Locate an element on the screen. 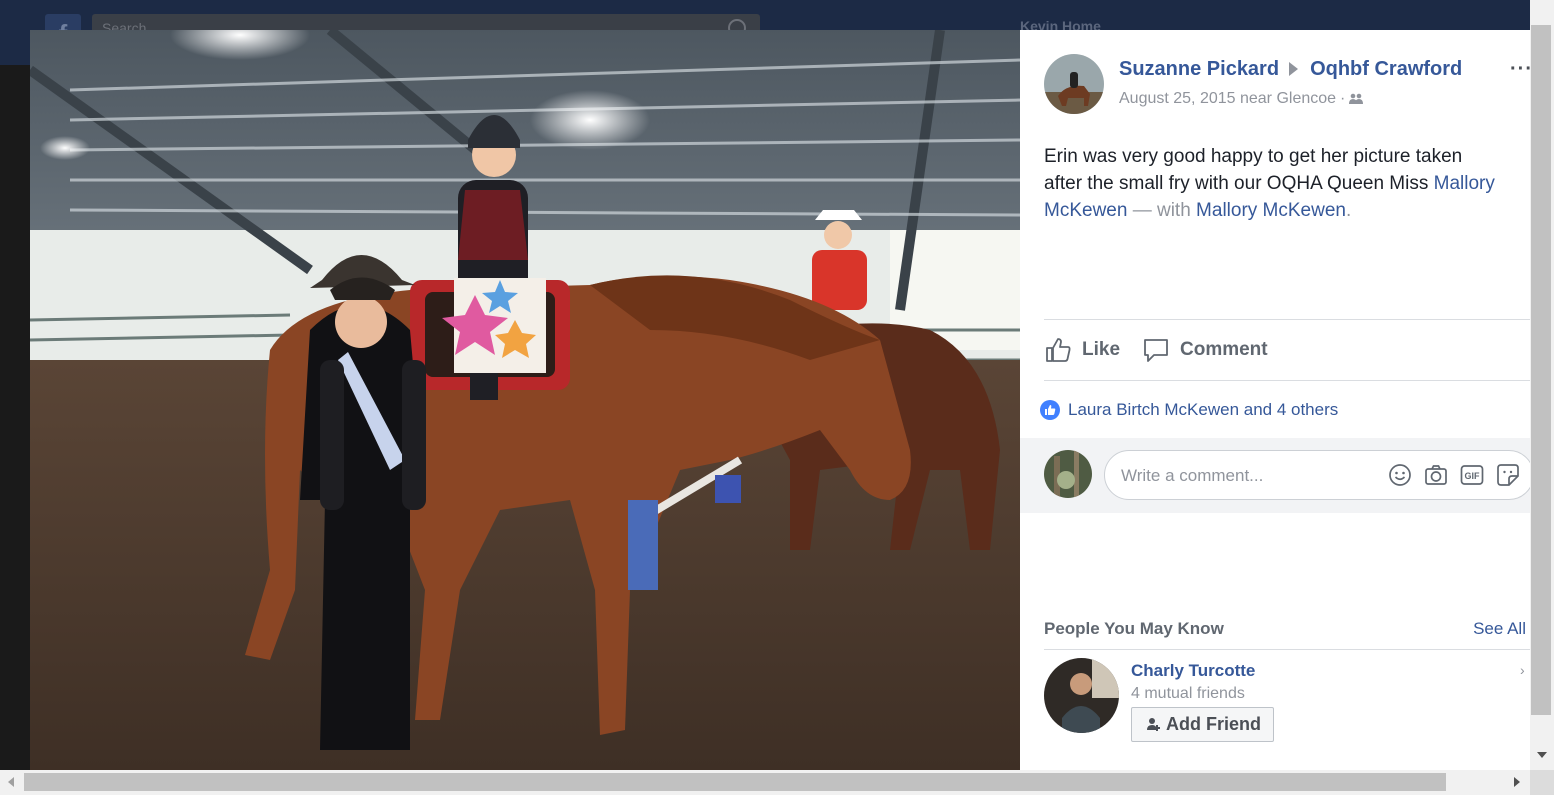  background-dim is located at coordinates (15, 417).